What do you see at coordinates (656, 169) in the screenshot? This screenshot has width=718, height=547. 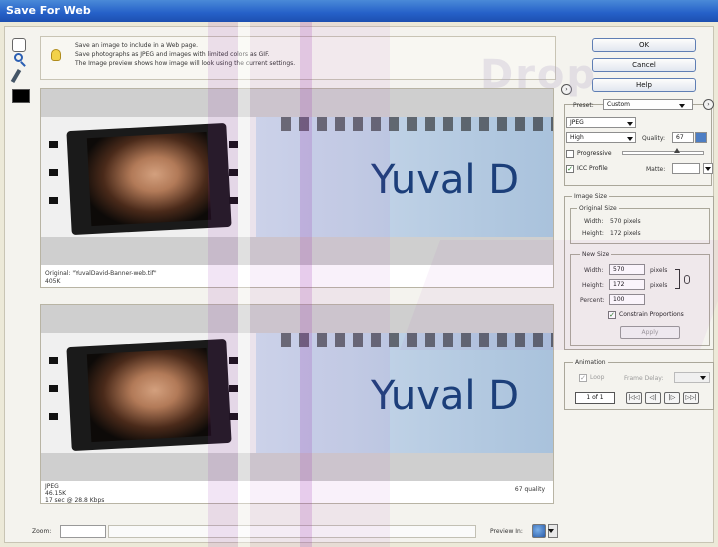 I see `matte-label: Matte:` at bounding box center [656, 169].